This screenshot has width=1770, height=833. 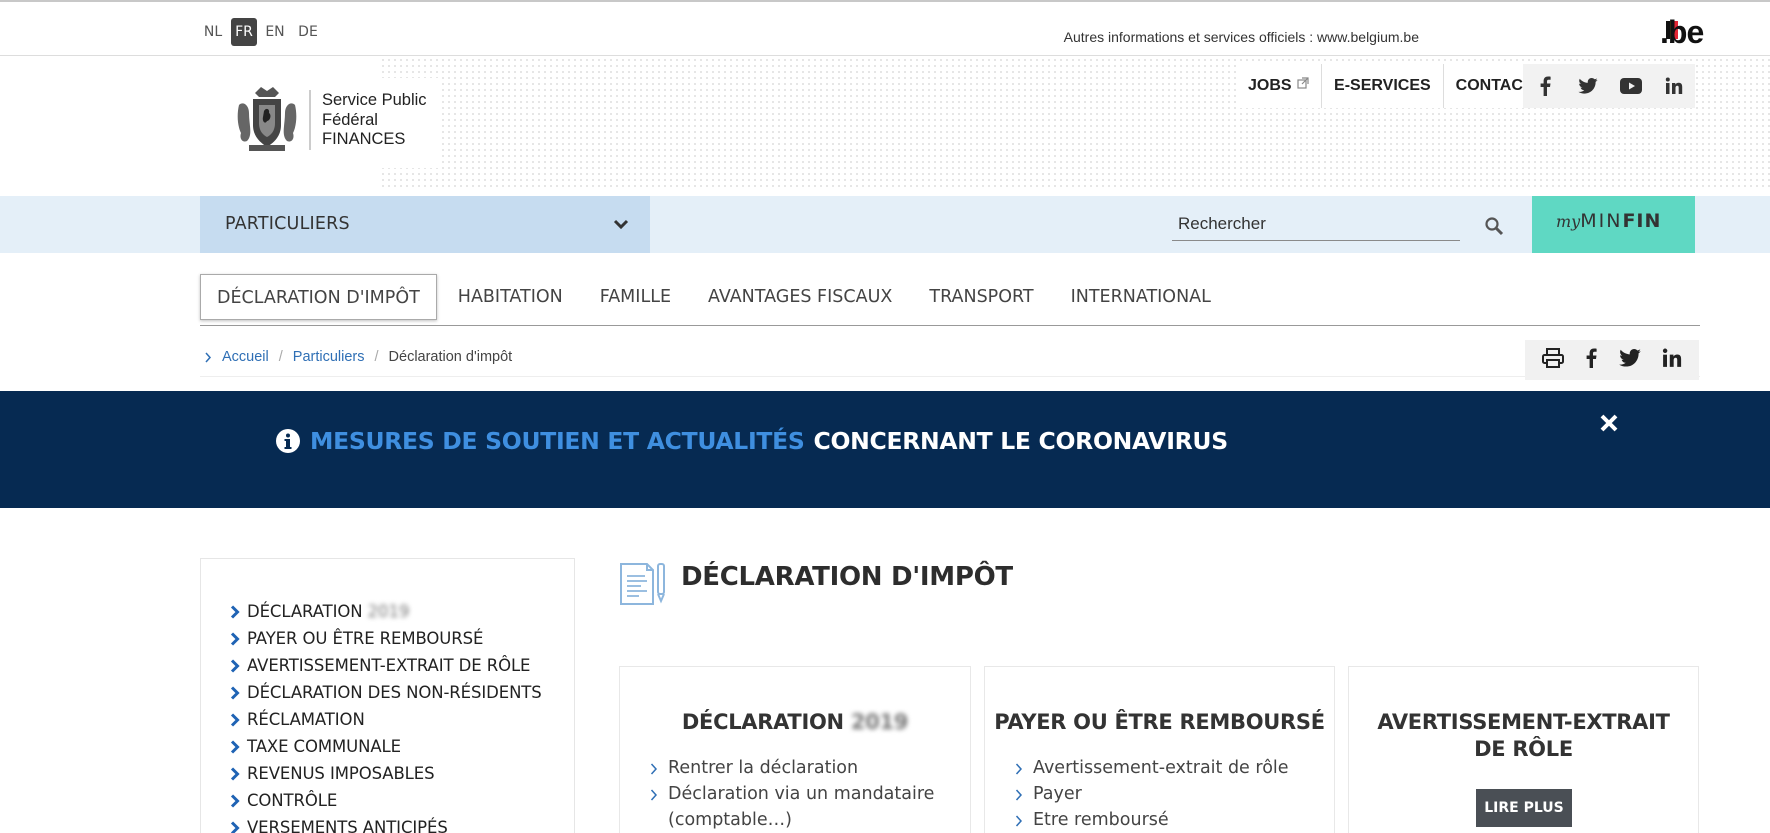 I want to click on card-link: Rentrer la déclaration, so click(x=795, y=768).